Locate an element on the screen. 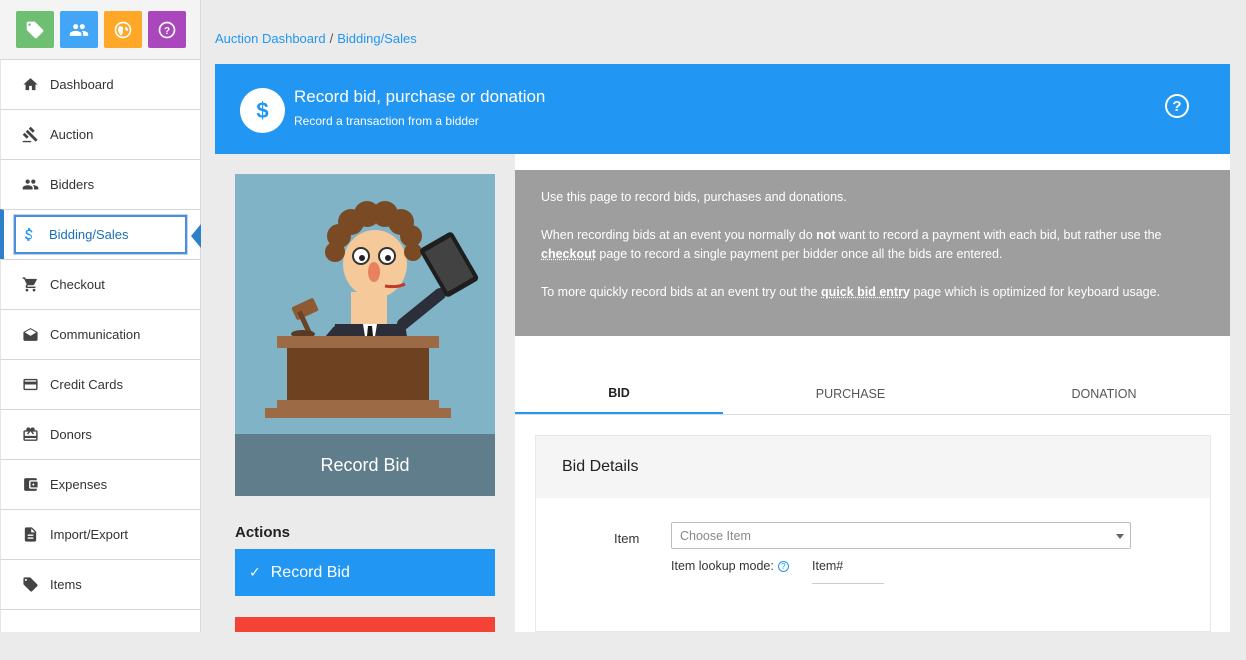 This screenshot has width=1246, height=660. globe-icon is located at coordinates (123, 29).